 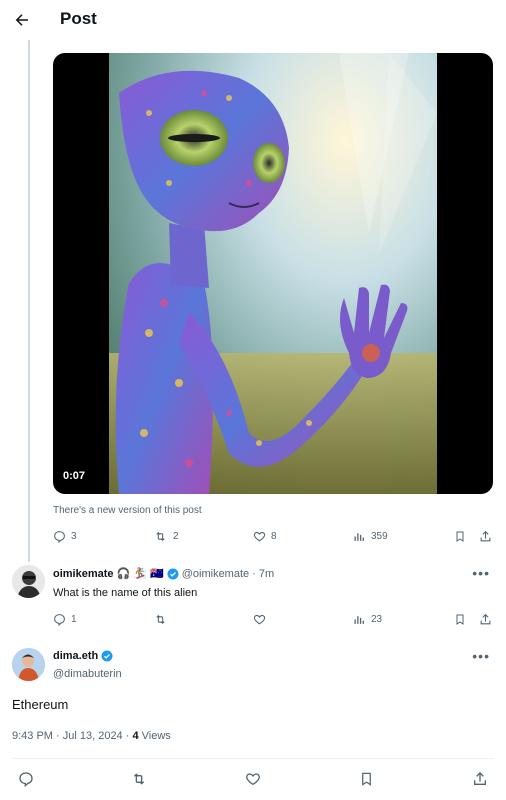 I want to click on reply-user-photo, so click(x=28, y=581).